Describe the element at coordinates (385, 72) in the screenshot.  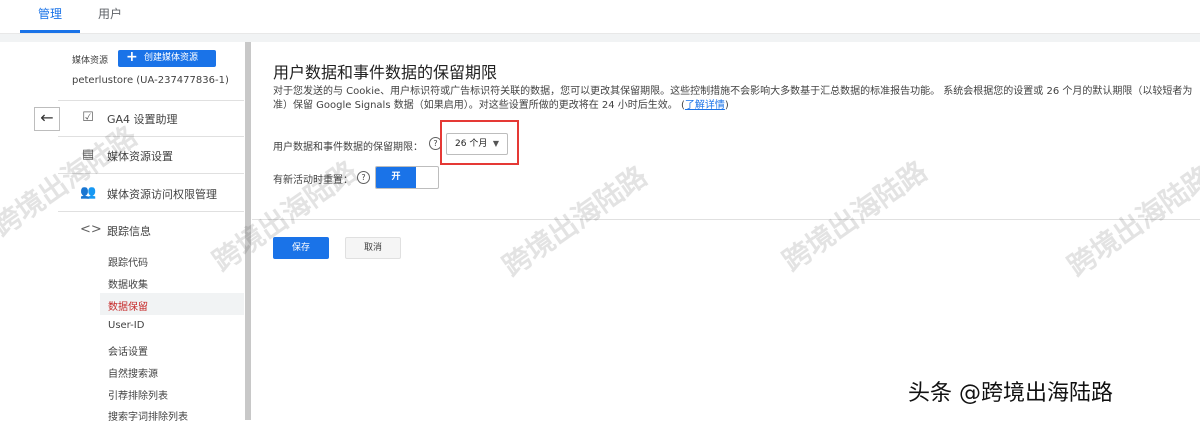
I see `page-title: 用户数据和事件数据的保留期限` at that location.